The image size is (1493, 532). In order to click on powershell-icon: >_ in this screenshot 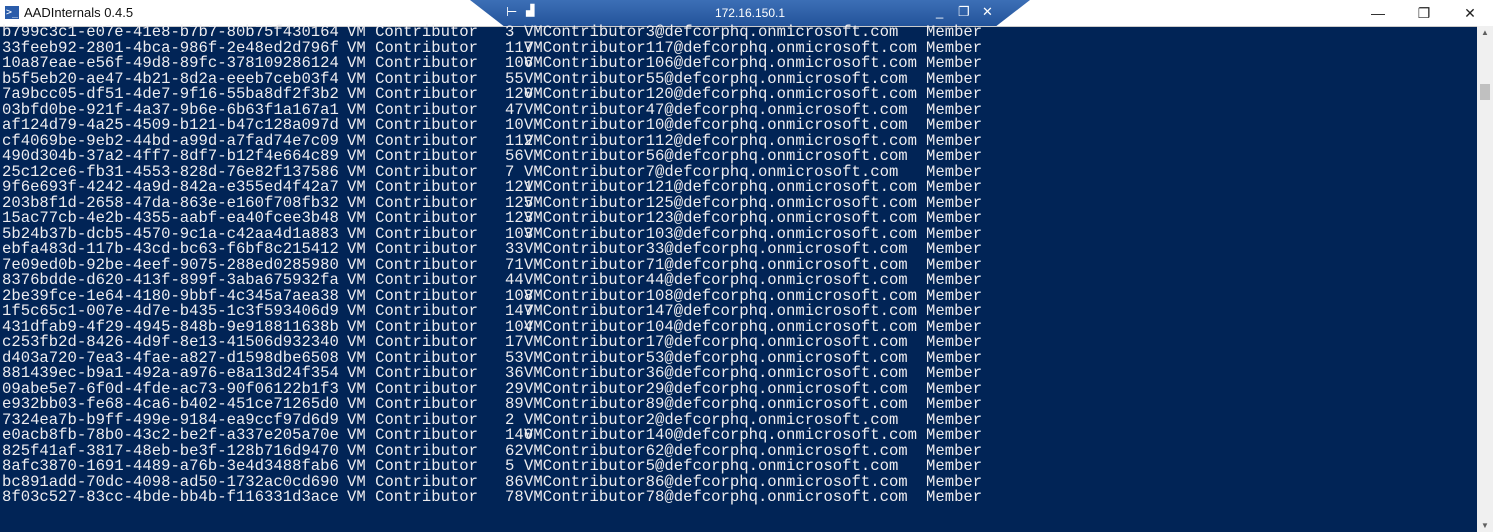, I will do `click(12, 12)`.